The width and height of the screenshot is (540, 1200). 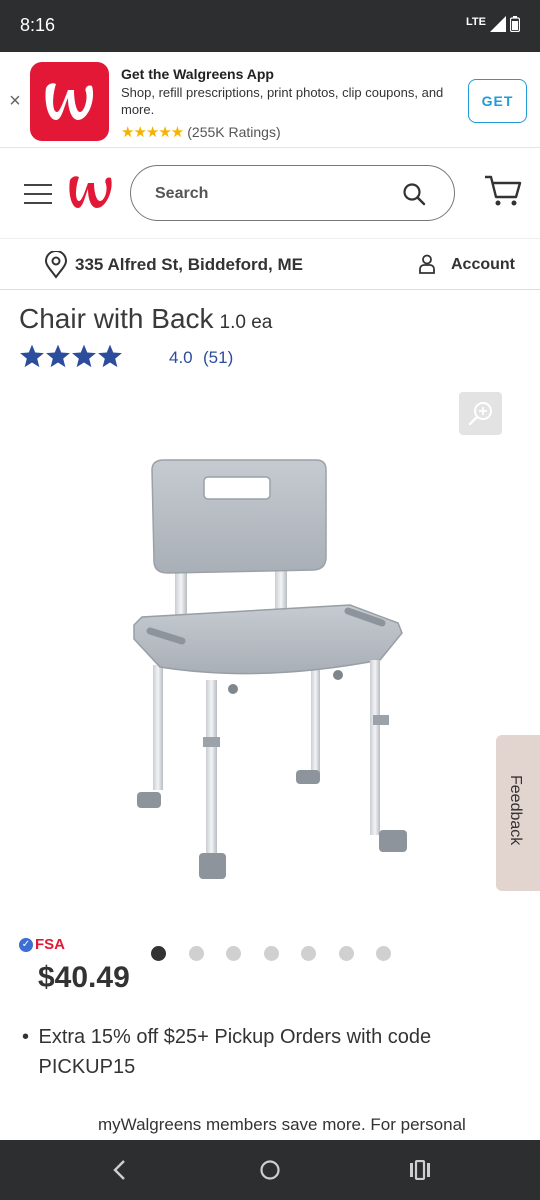 I want to click on feedback-tab: Feedback, so click(x=518, y=813).